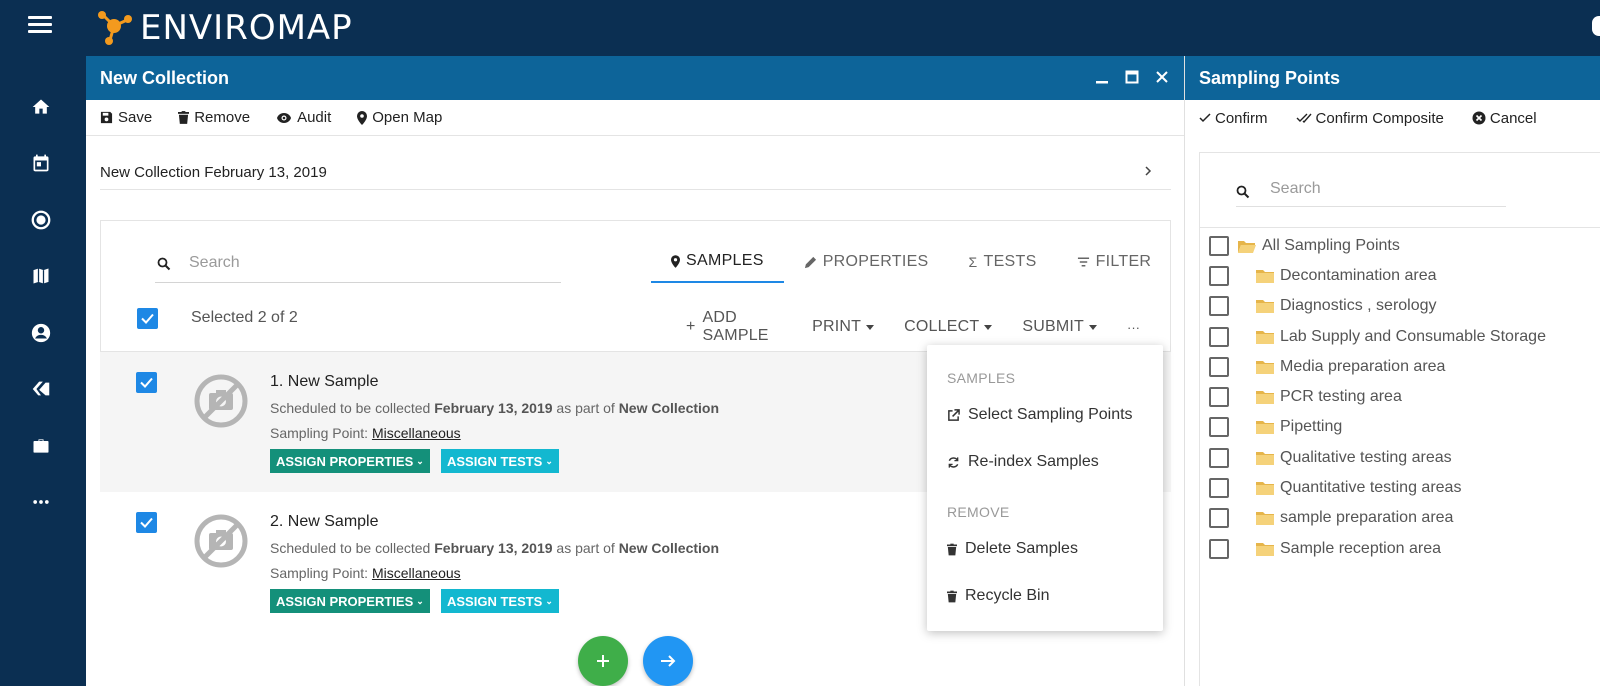 The image size is (1600, 686). What do you see at coordinates (1265, 549) in the screenshot?
I see `folder-icon` at bounding box center [1265, 549].